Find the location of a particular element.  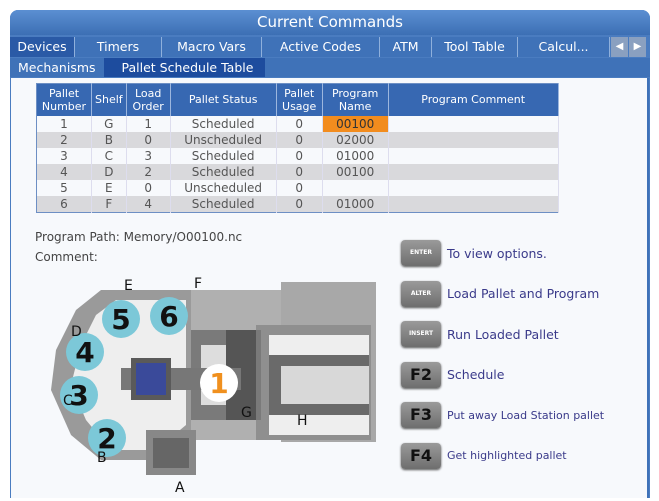

table-cell: 6 is located at coordinates (64, 203).